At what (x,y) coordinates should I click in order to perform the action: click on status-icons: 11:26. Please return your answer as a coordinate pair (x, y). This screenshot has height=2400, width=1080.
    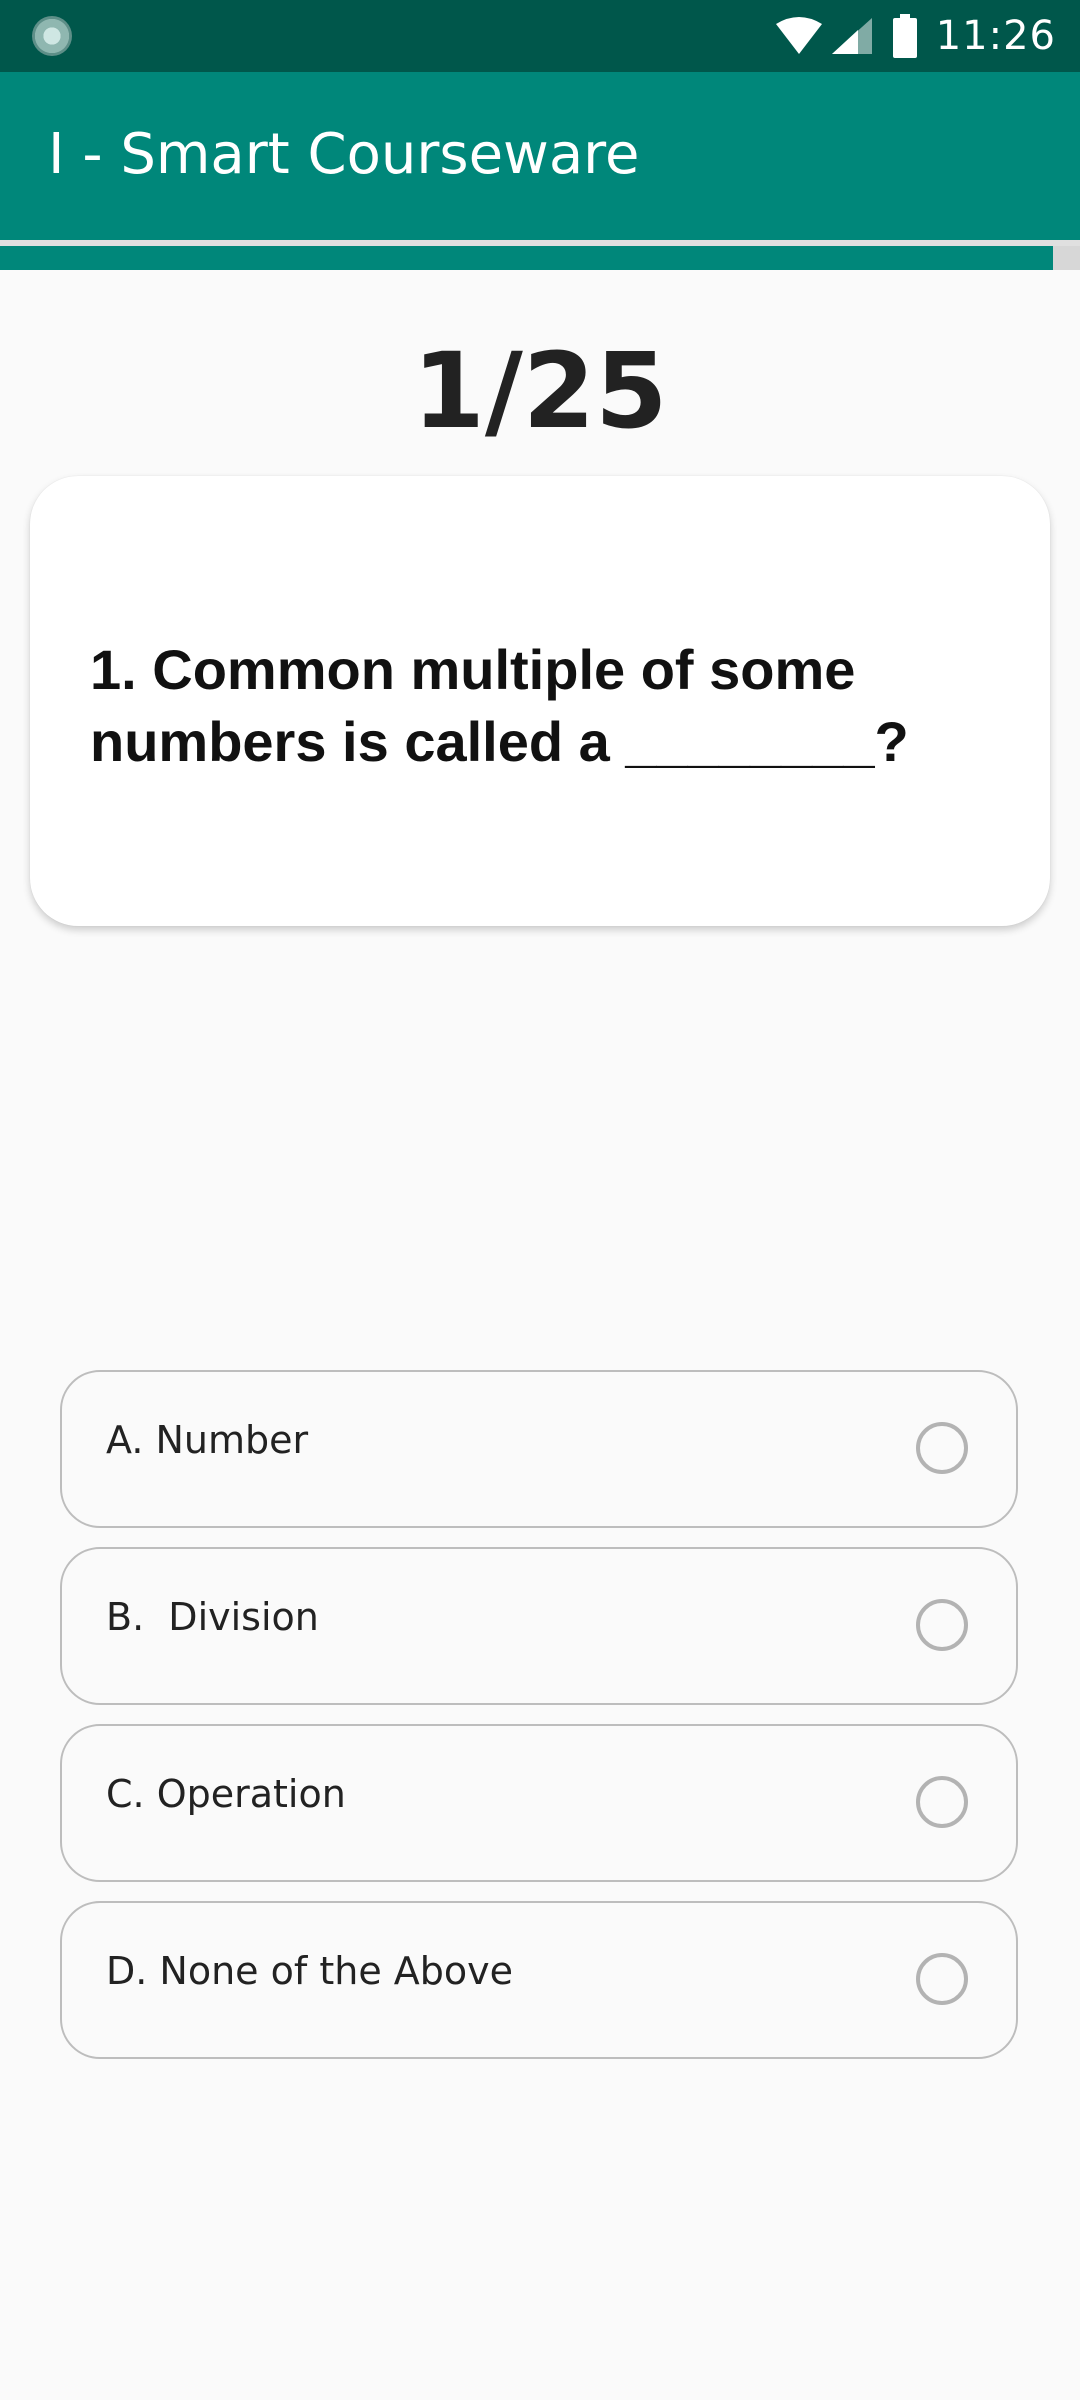
    Looking at the image, I should click on (915, 36).